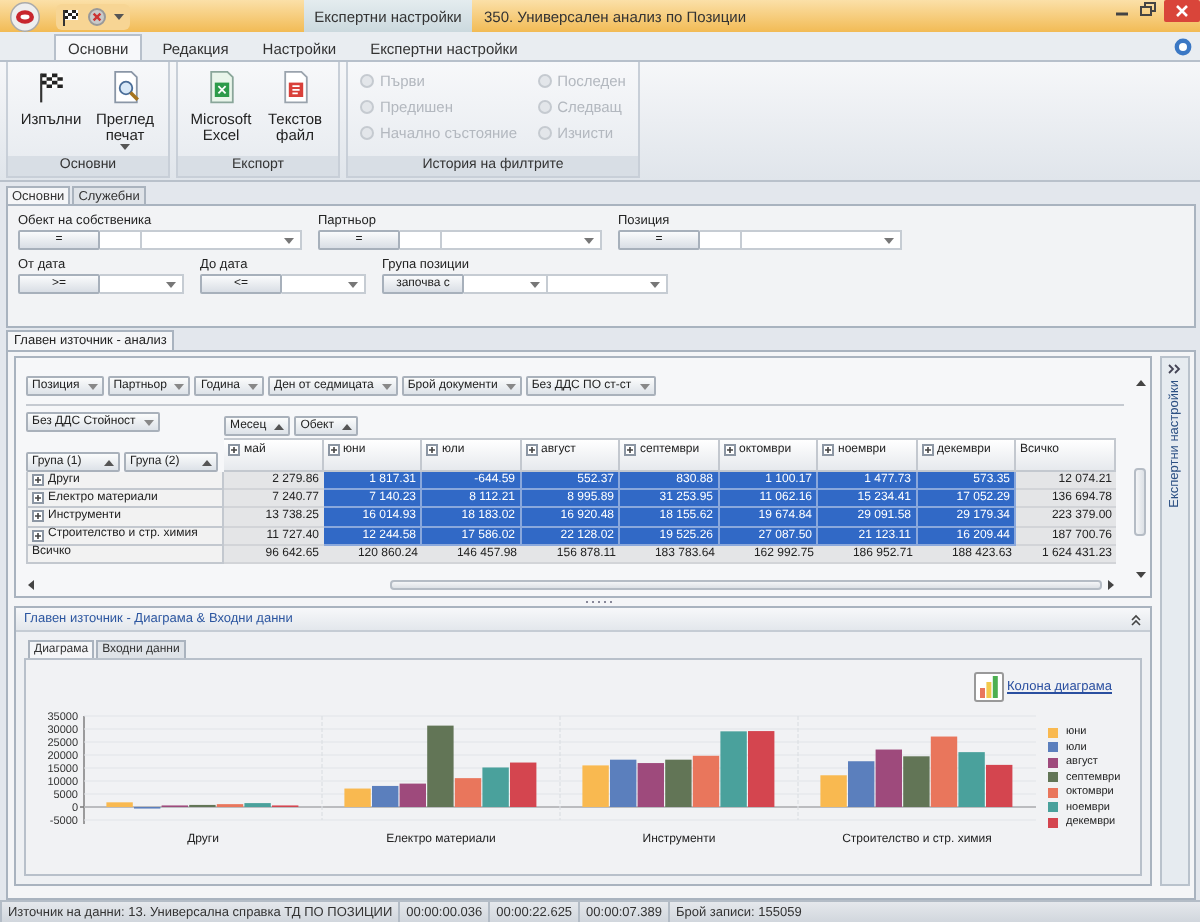 This screenshot has width=1200, height=922. I want to click on double-chevron-icon, so click(1175, 369).